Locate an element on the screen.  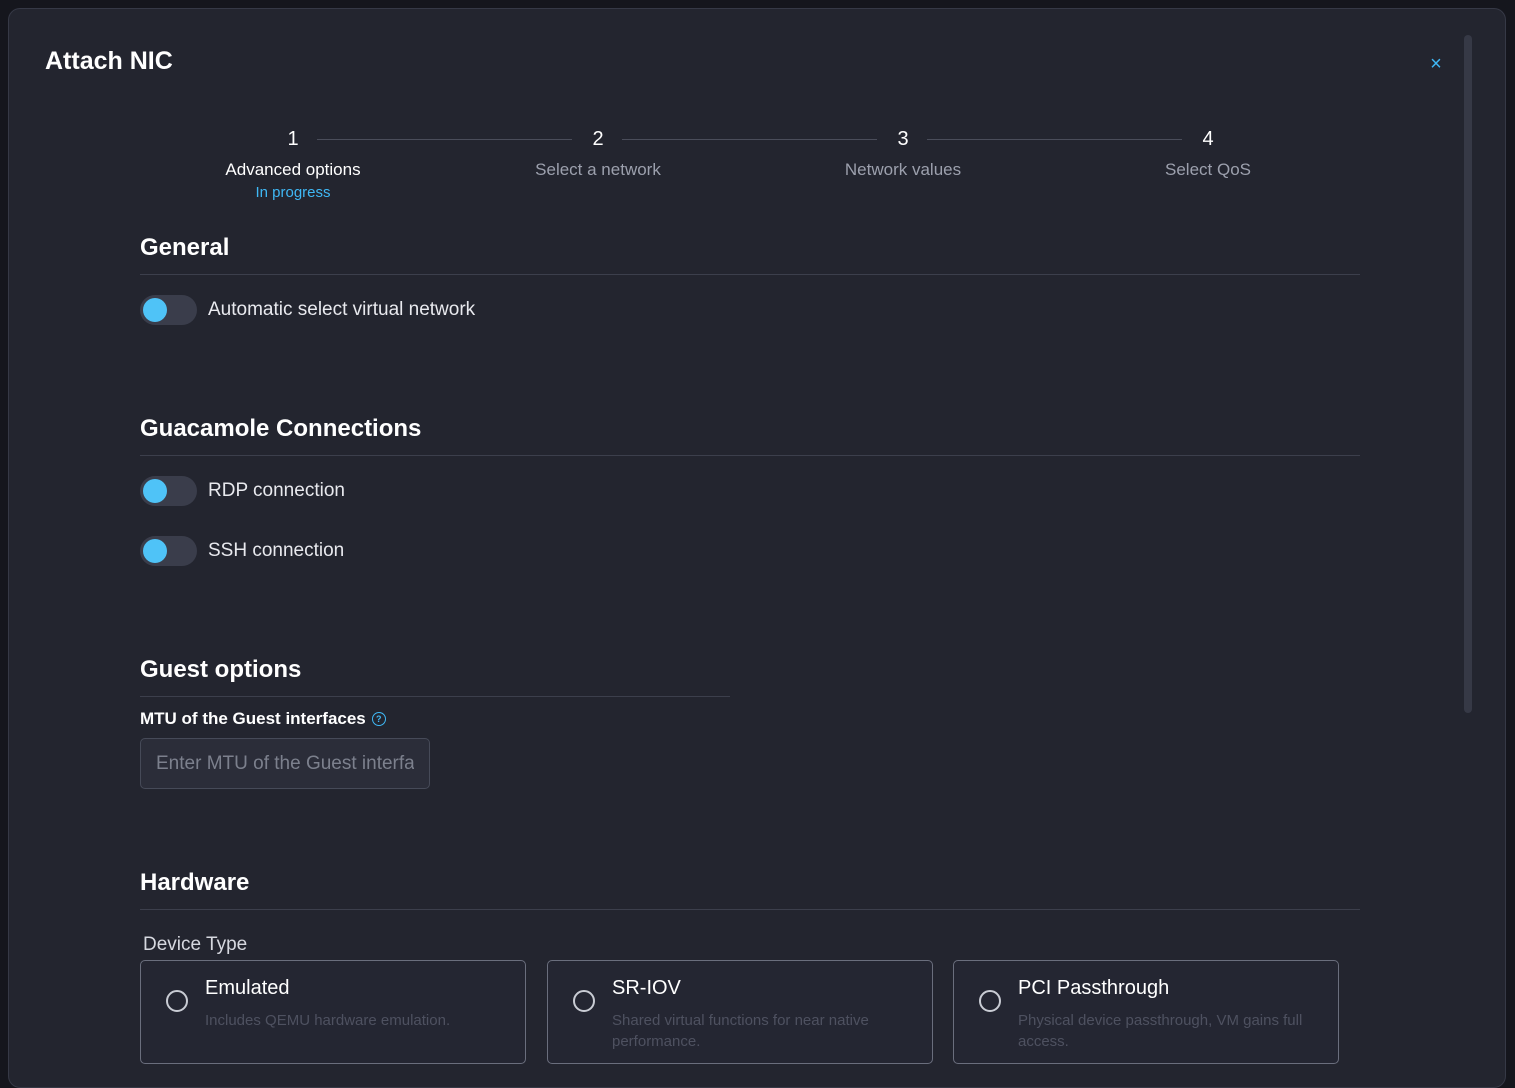
help-icon: ? is located at coordinates (378, 719).